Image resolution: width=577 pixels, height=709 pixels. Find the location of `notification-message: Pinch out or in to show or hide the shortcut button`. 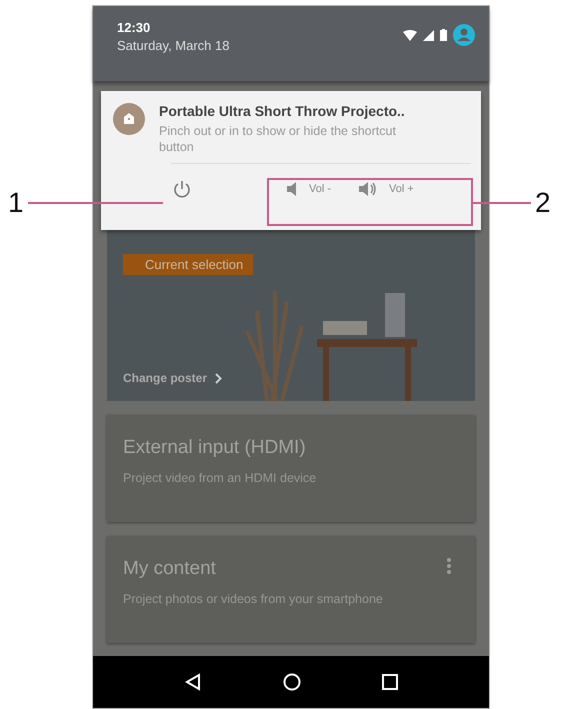

notification-message: Pinch out or in to show or hide the shortcut button is located at coordinates (278, 139).